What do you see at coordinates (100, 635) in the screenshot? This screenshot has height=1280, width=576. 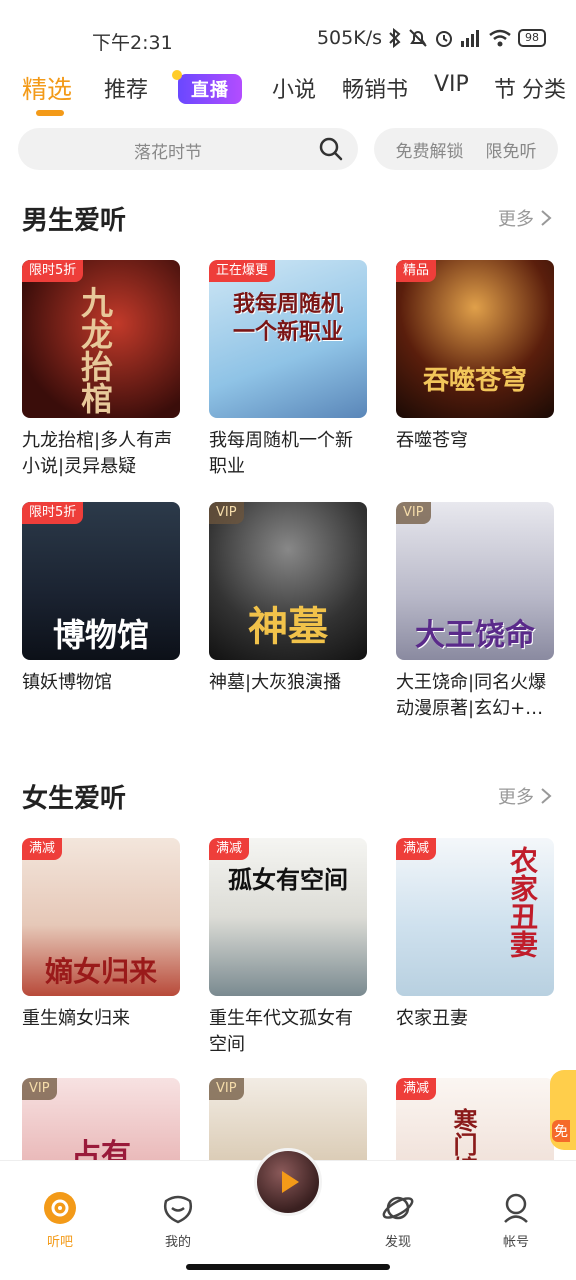 I see `cover-title-art: 博物馆` at bounding box center [100, 635].